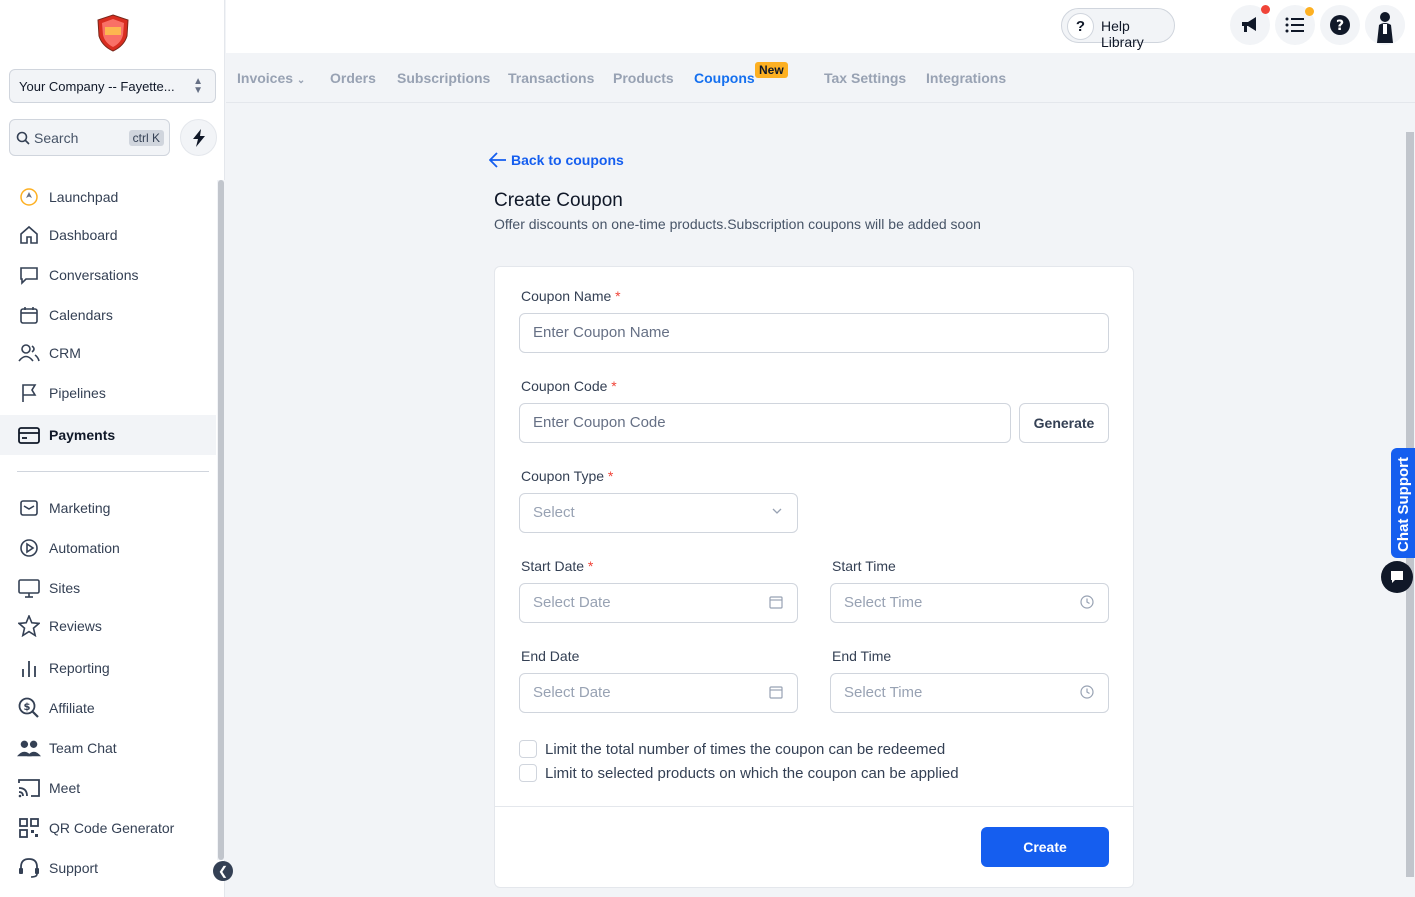 Image resolution: width=1415 pixels, height=897 pixels. I want to click on end-date-label: End Date, so click(550, 656).